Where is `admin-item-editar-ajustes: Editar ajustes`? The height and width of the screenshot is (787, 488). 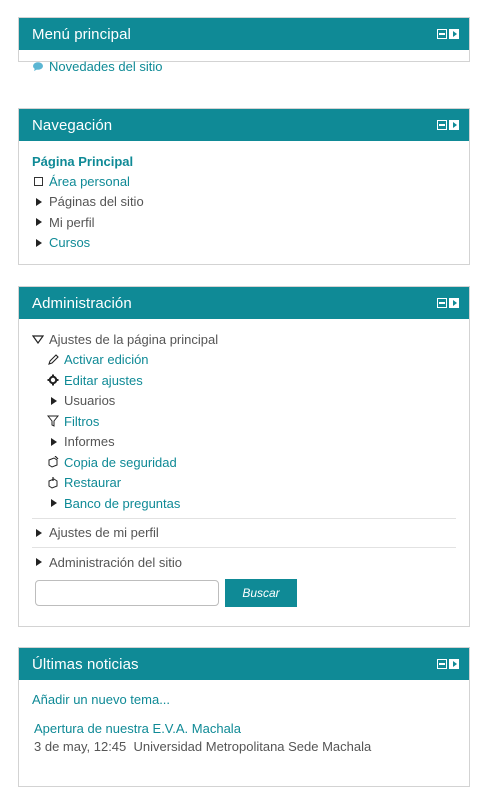
admin-item-editar-ajustes: Editar ajustes is located at coordinates (251, 380).